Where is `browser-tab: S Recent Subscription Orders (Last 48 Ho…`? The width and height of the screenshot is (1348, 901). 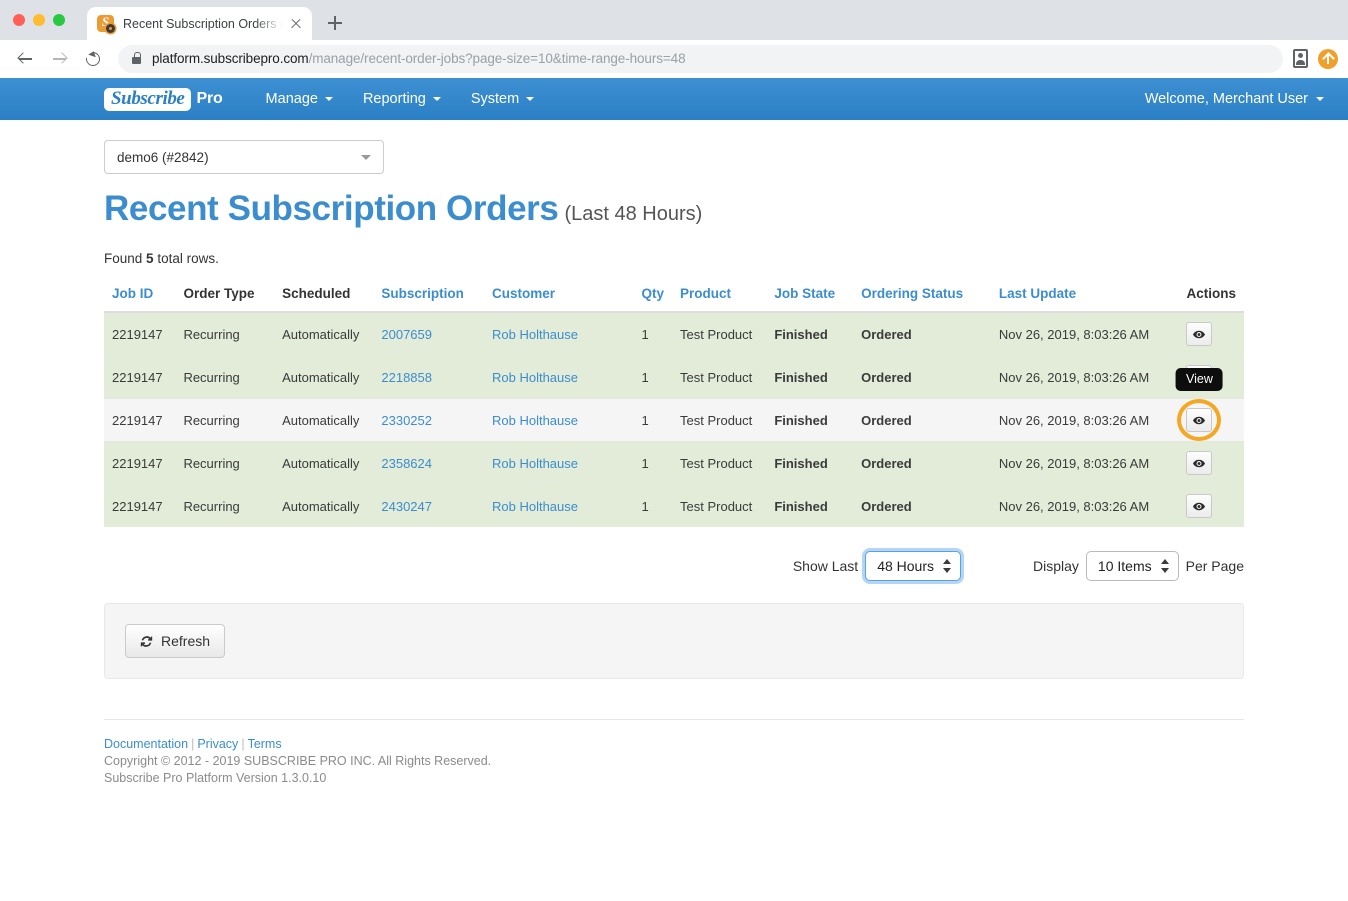
browser-tab: S Recent Subscription Orders (Last 48 Ho… is located at coordinates (199, 23).